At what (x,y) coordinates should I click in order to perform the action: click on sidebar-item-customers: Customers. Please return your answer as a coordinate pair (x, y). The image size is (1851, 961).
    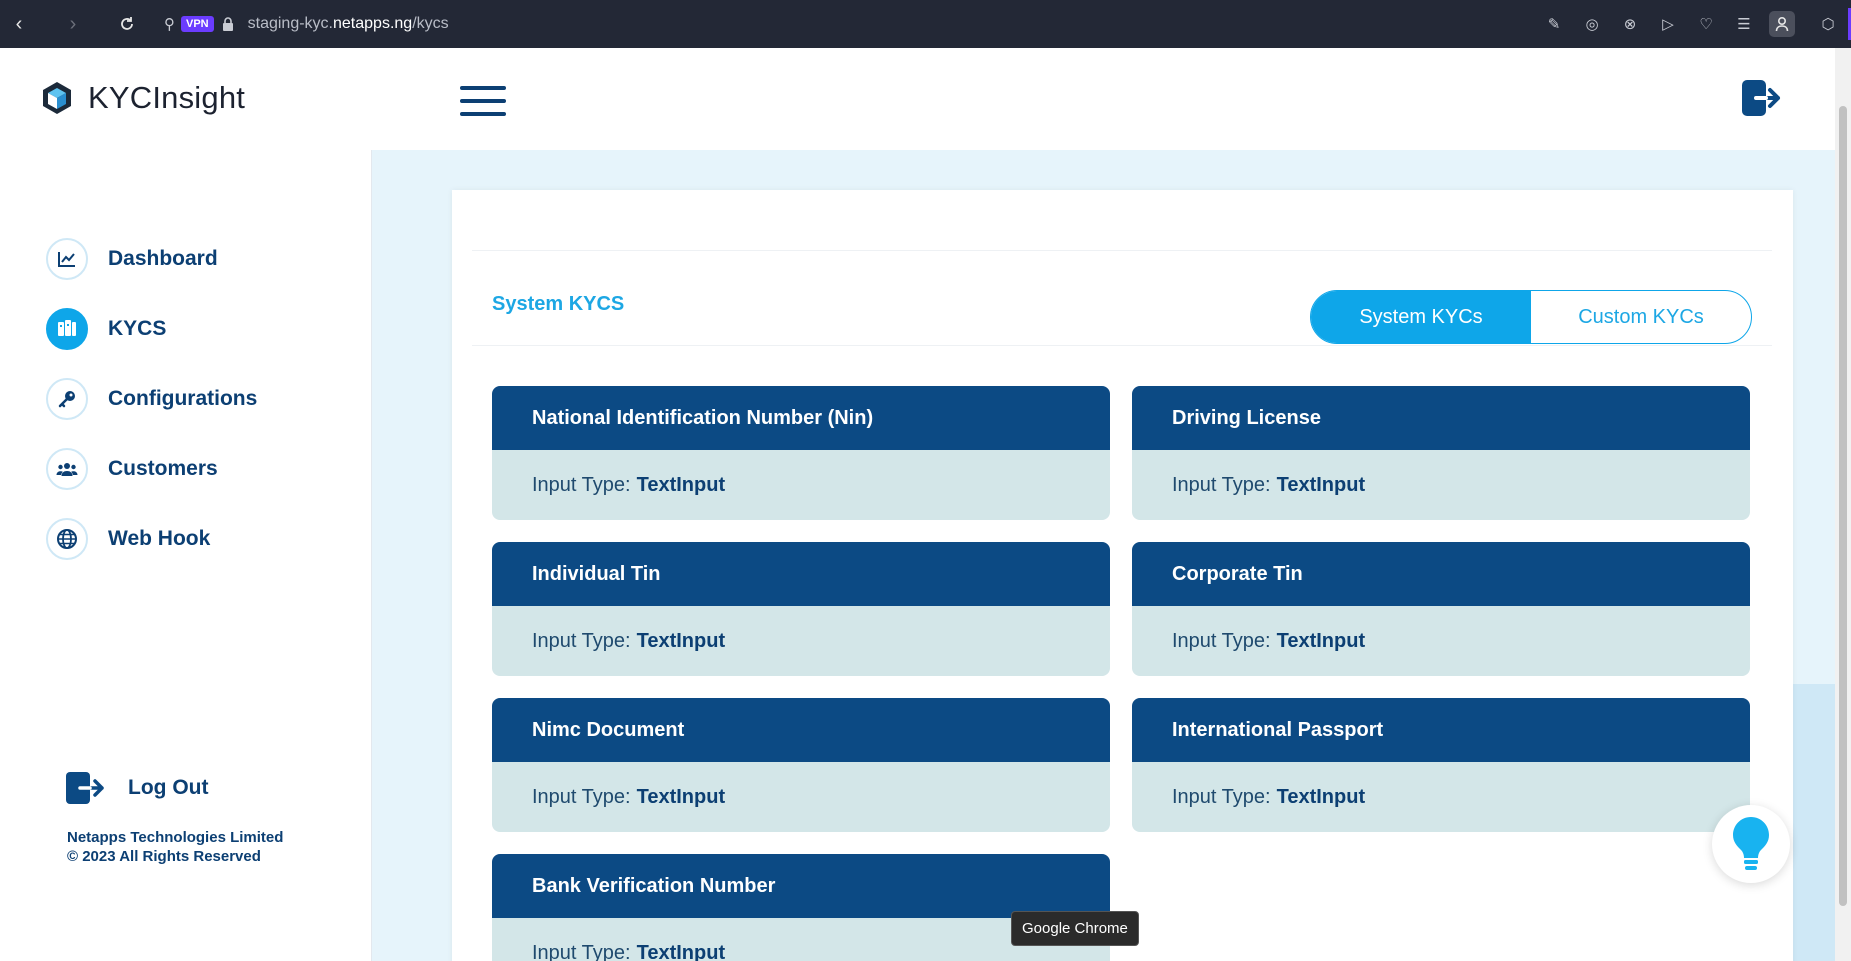
    Looking at the image, I should click on (151, 469).